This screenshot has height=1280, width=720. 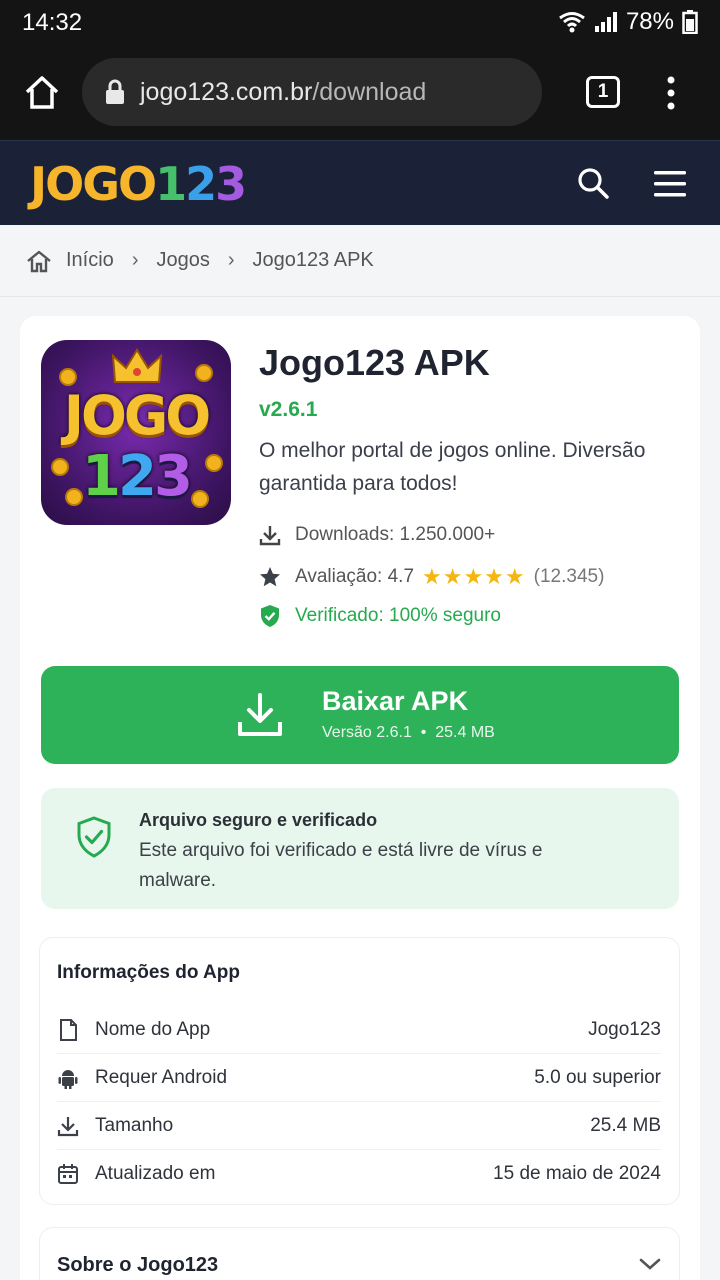 What do you see at coordinates (398, 615) in the screenshot?
I see `verified-text: Verificado: 100% seguro` at bounding box center [398, 615].